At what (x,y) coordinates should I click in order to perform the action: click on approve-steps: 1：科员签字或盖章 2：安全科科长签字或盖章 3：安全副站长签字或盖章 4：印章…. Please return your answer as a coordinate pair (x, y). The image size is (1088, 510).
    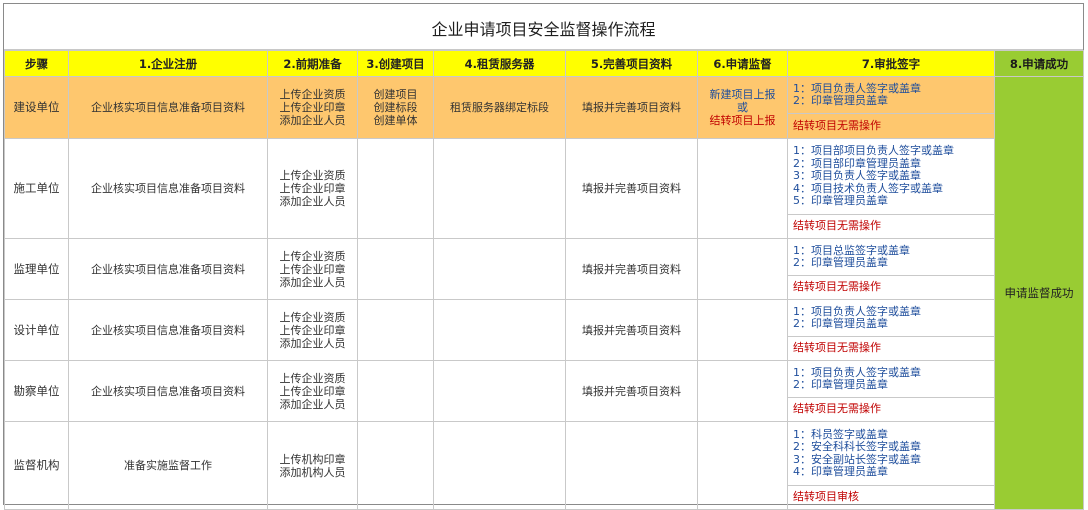
    Looking at the image, I should click on (891, 453).